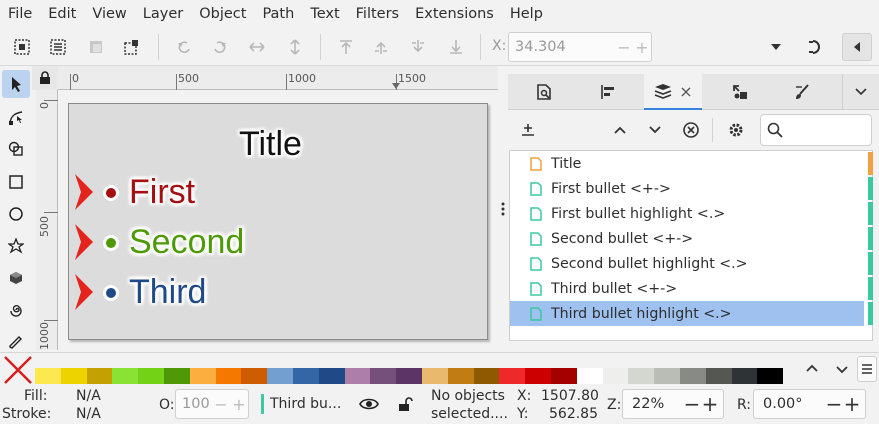  What do you see at coordinates (257, 47) in the screenshot?
I see `flip-horizontal-icon` at bounding box center [257, 47].